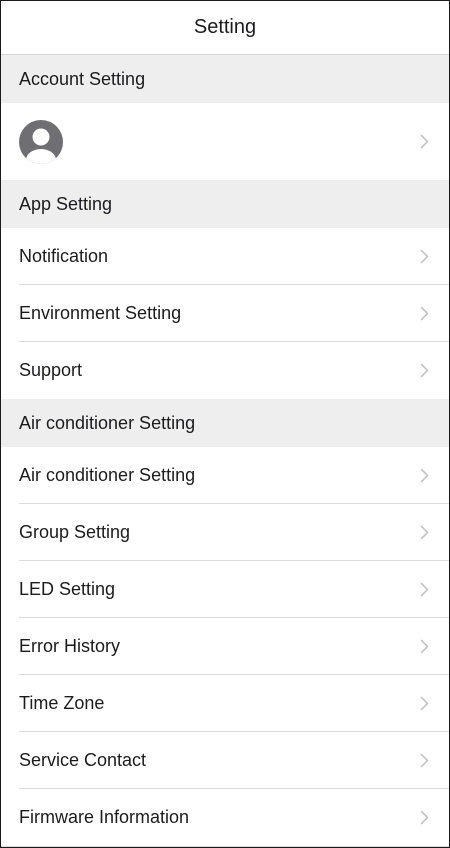 This screenshot has height=848, width=450. What do you see at coordinates (70, 646) in the screenshot?
I see `row-label: Error History` at bounding box center [70, 646].